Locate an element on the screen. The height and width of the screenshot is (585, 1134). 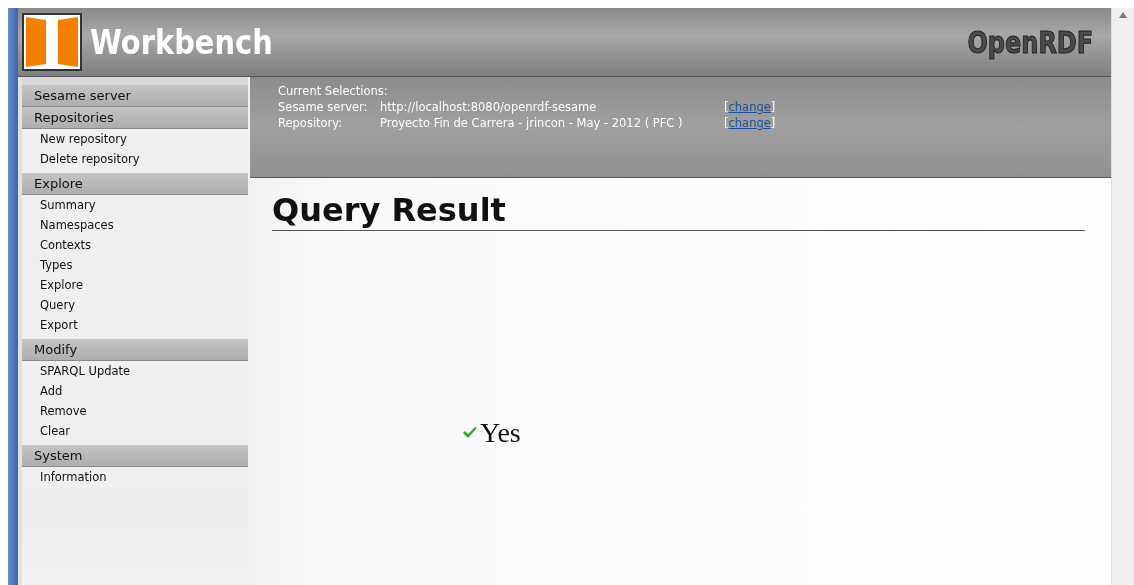
selections-heading: Current Selections: is located at coordinates (333, 91).